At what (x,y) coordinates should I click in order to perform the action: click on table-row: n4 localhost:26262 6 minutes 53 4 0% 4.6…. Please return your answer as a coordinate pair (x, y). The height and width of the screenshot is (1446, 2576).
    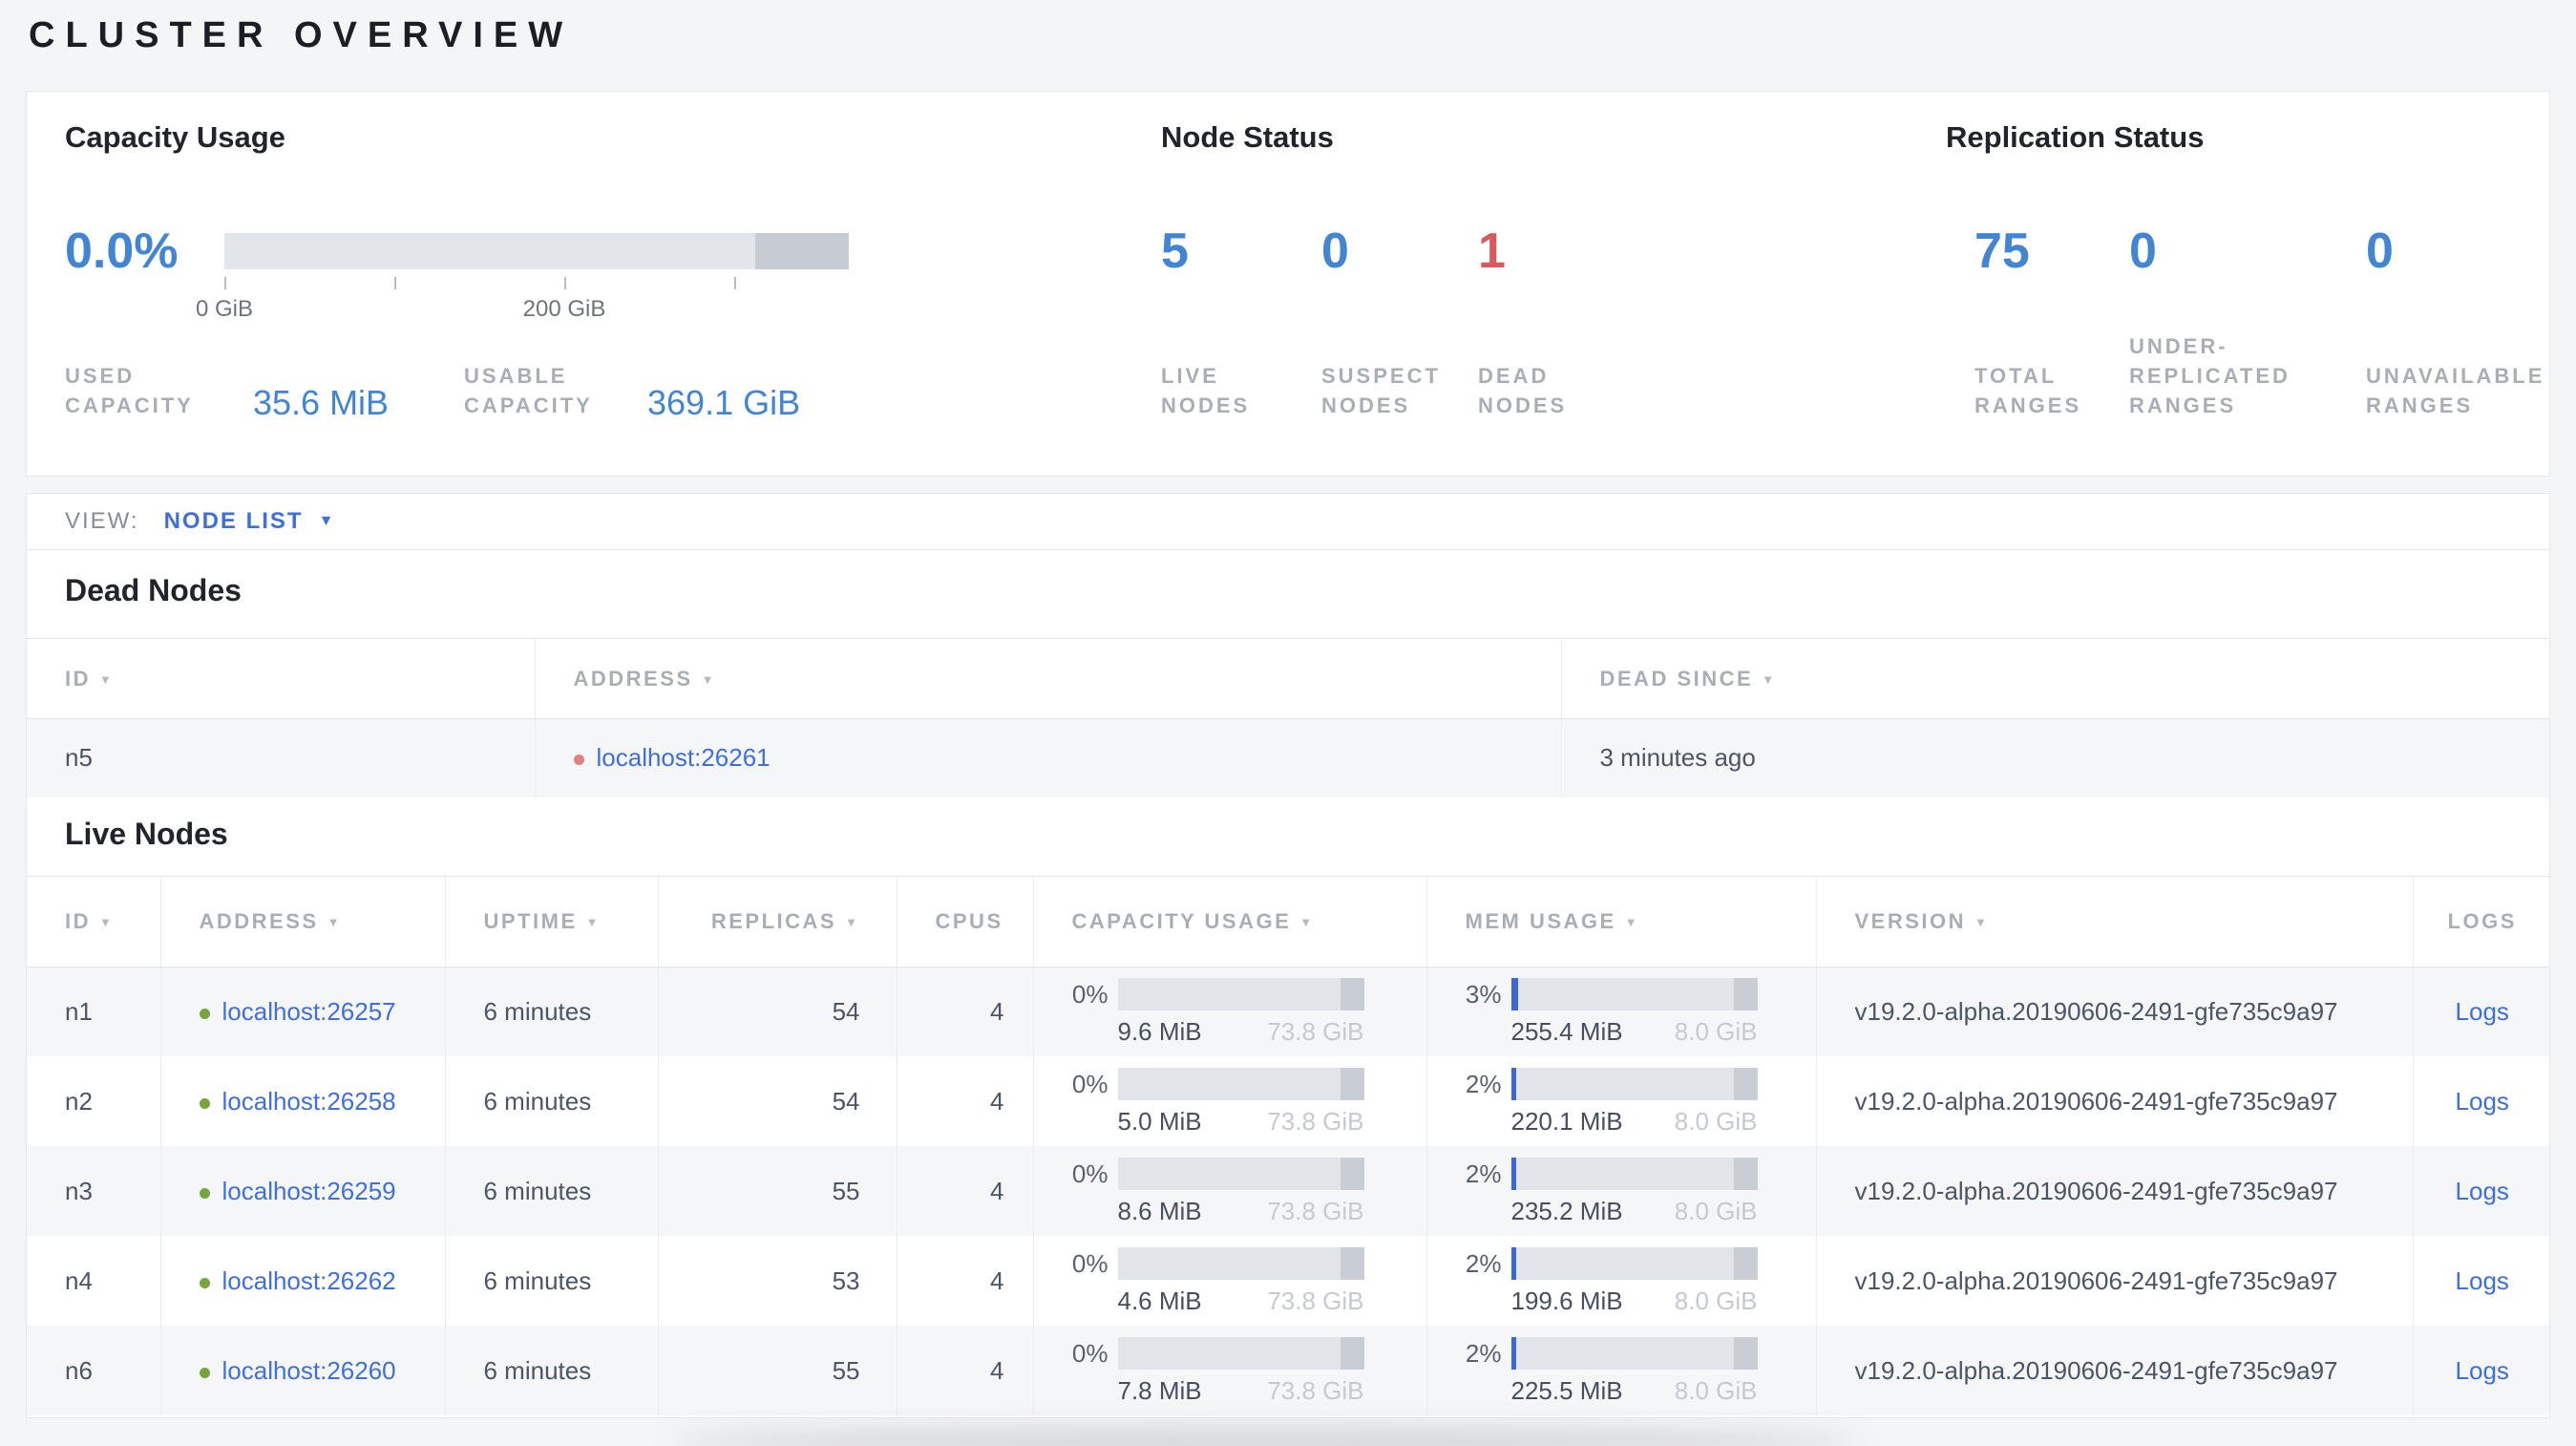
    Looking at the image, I should click on (1288, 1281).